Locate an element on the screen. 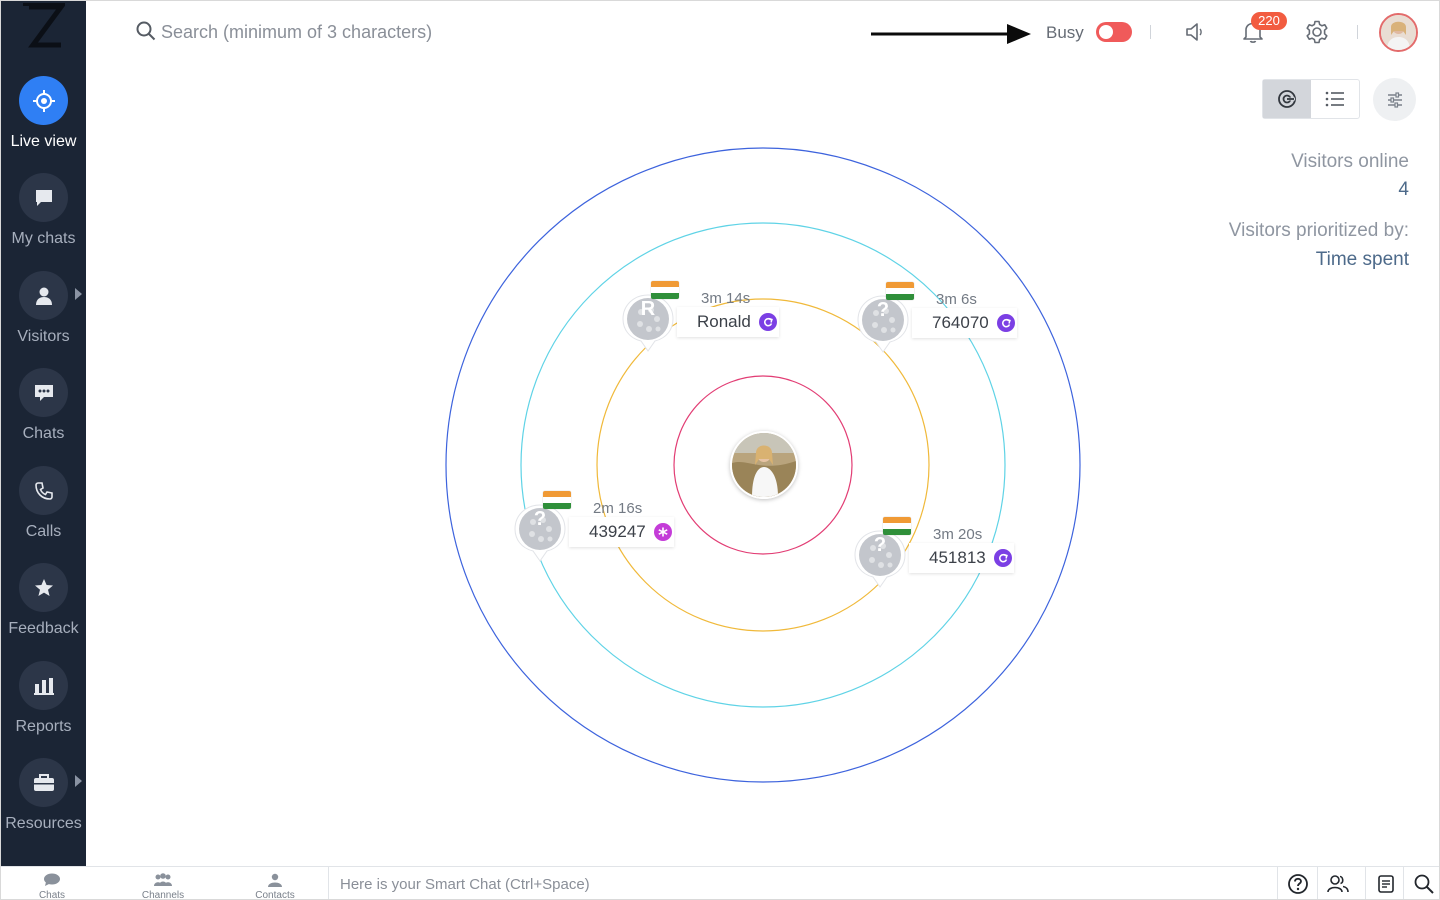 This screenshot has width=1440, height=900. briefcase-icon is located at coordinates (43, 782).